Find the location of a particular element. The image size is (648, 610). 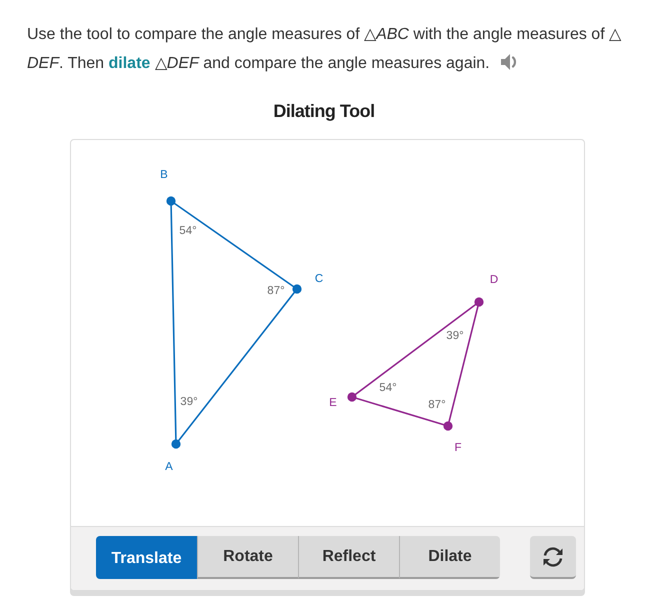

vertex-label: D is located at coordinates (494, 280).